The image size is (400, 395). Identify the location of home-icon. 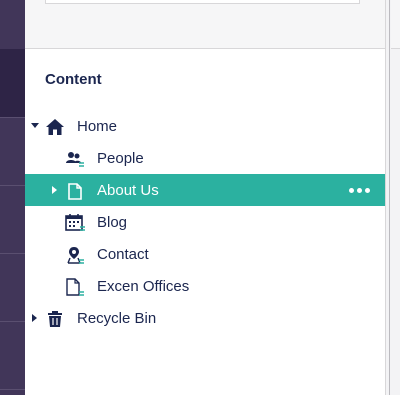
(55, 127).